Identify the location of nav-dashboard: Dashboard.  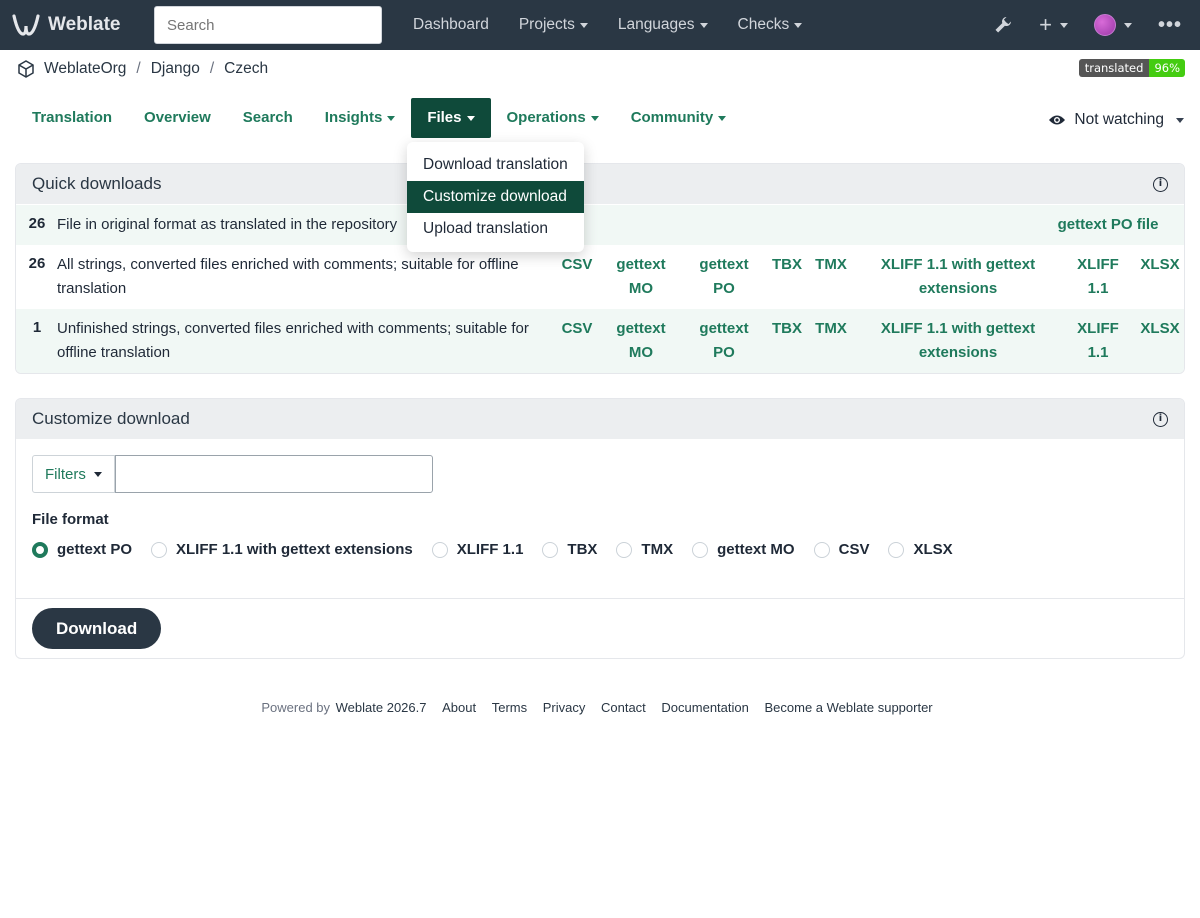
(451, 25).